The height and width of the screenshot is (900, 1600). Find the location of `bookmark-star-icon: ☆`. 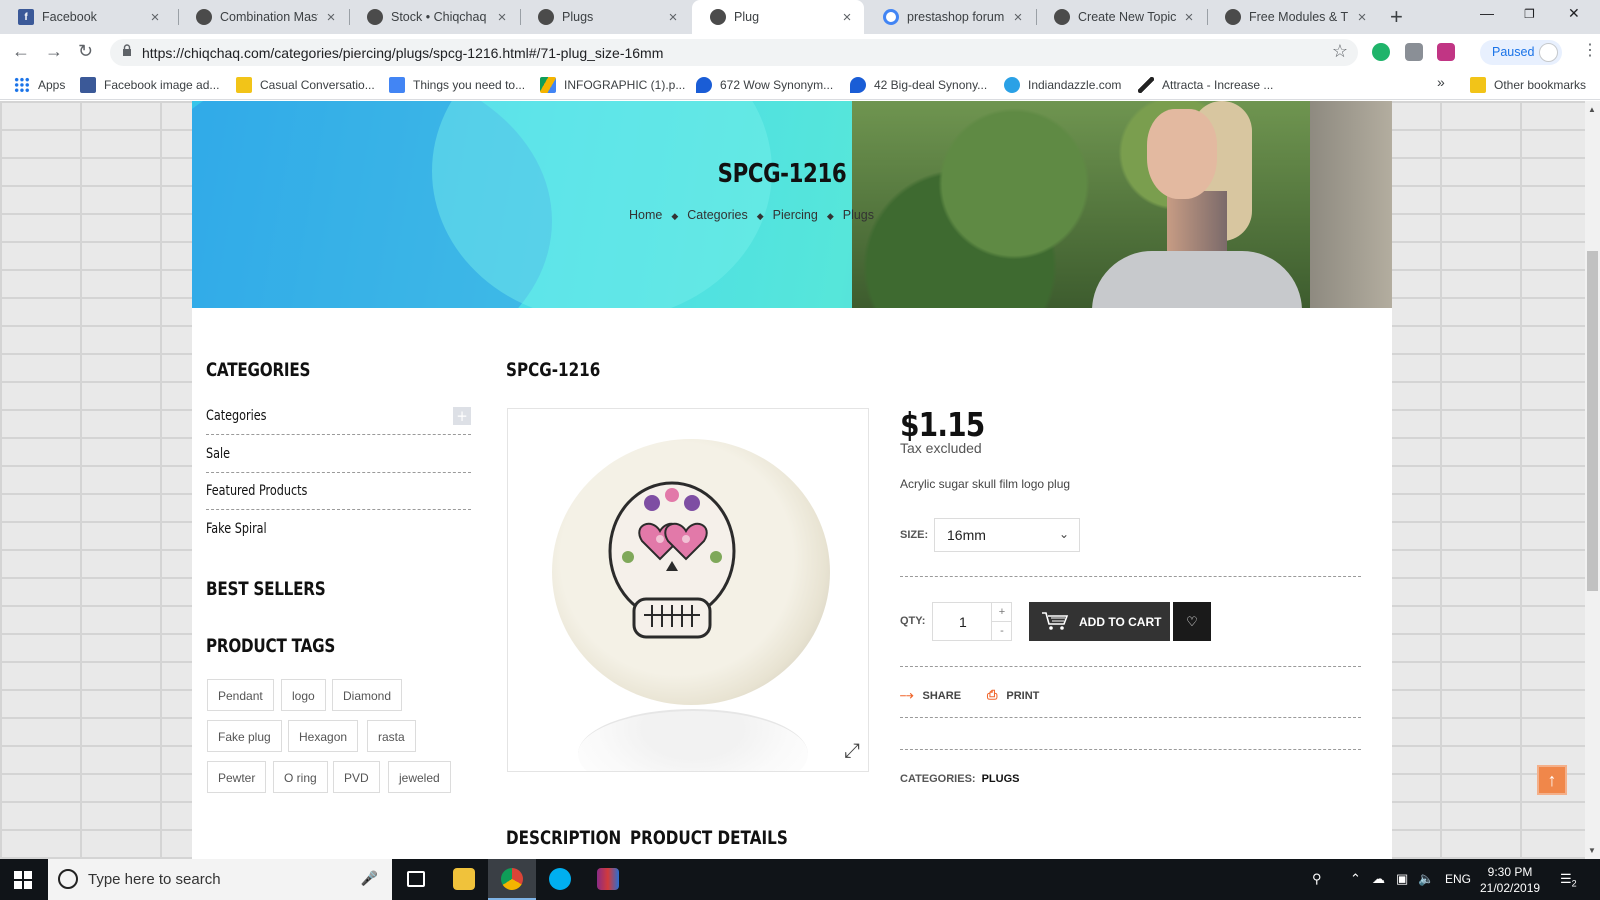

bookmark-star-icon: ☆ is located at coordinates (1340, 51).